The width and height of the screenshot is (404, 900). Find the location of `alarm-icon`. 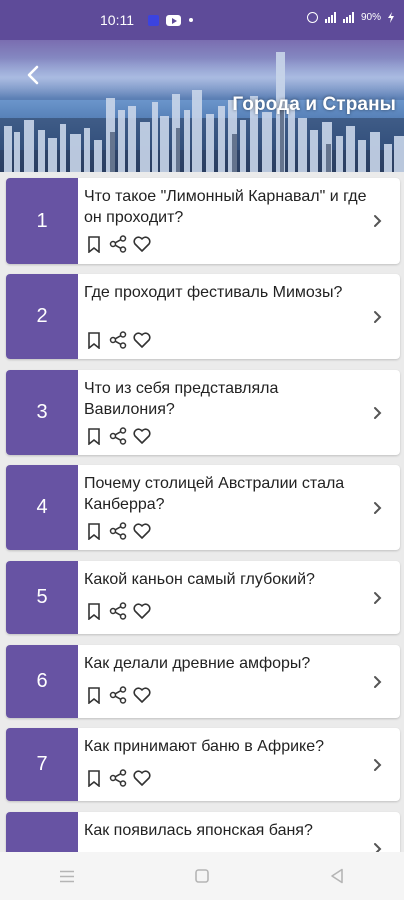

alarm-icon is located at coordinates (312, 17).